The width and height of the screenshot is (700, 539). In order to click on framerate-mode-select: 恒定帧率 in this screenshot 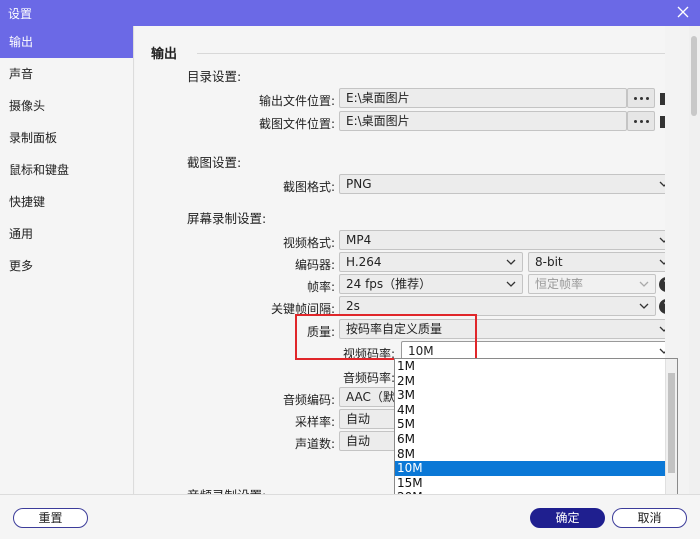, I will do `click(592, 284)`.